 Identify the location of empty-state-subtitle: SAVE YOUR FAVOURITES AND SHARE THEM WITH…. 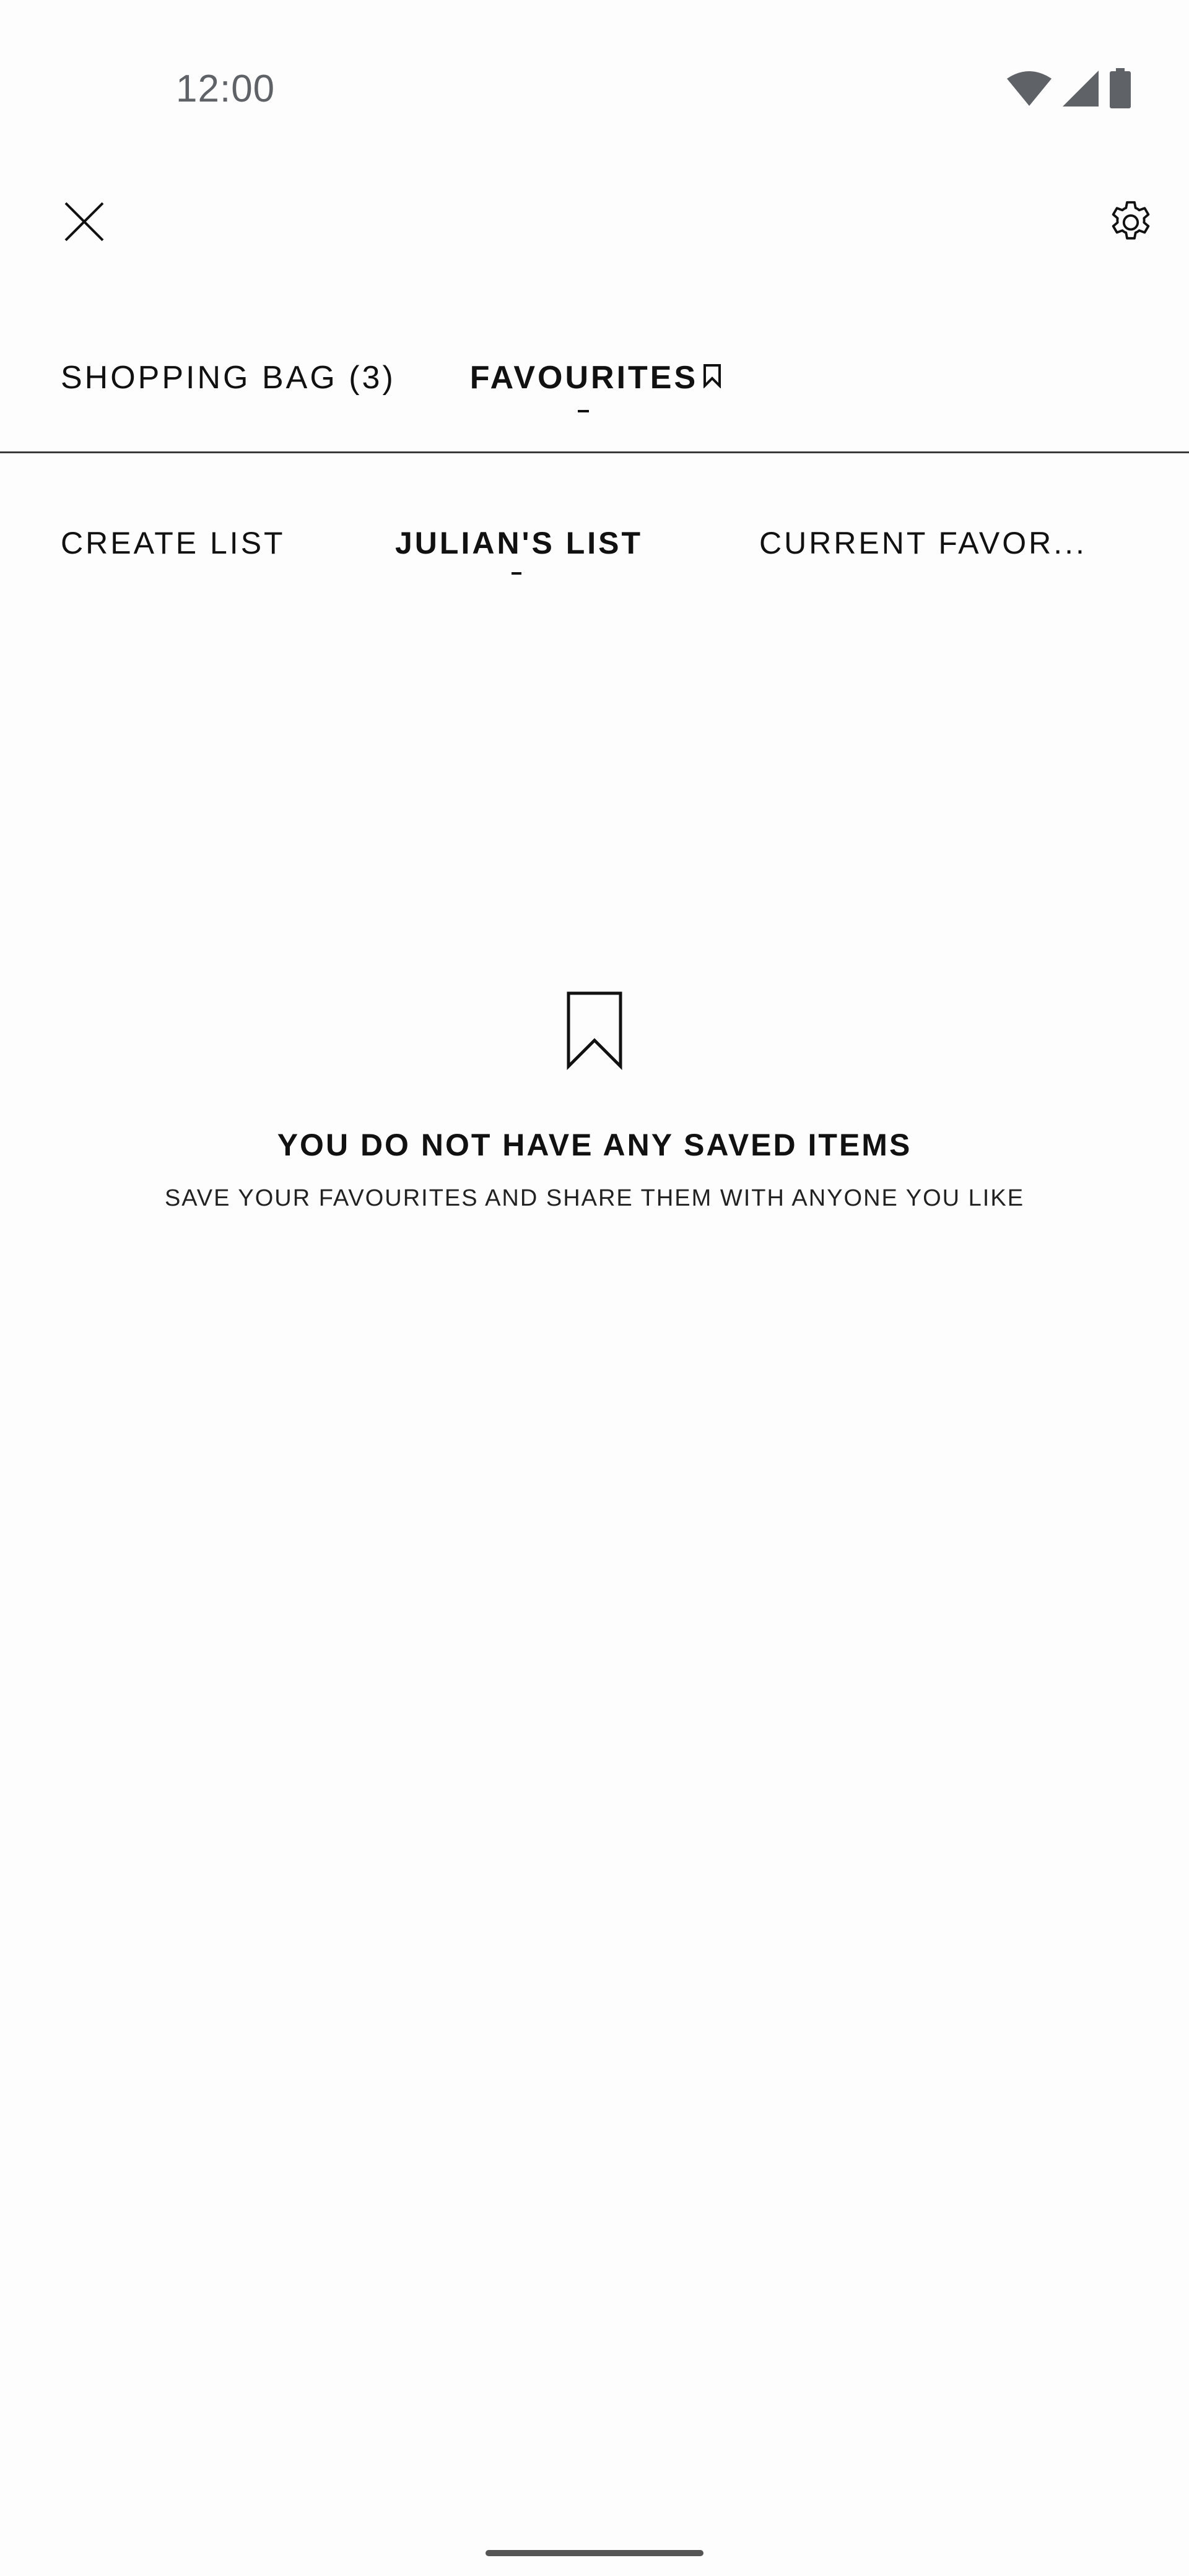
(594, 1198).